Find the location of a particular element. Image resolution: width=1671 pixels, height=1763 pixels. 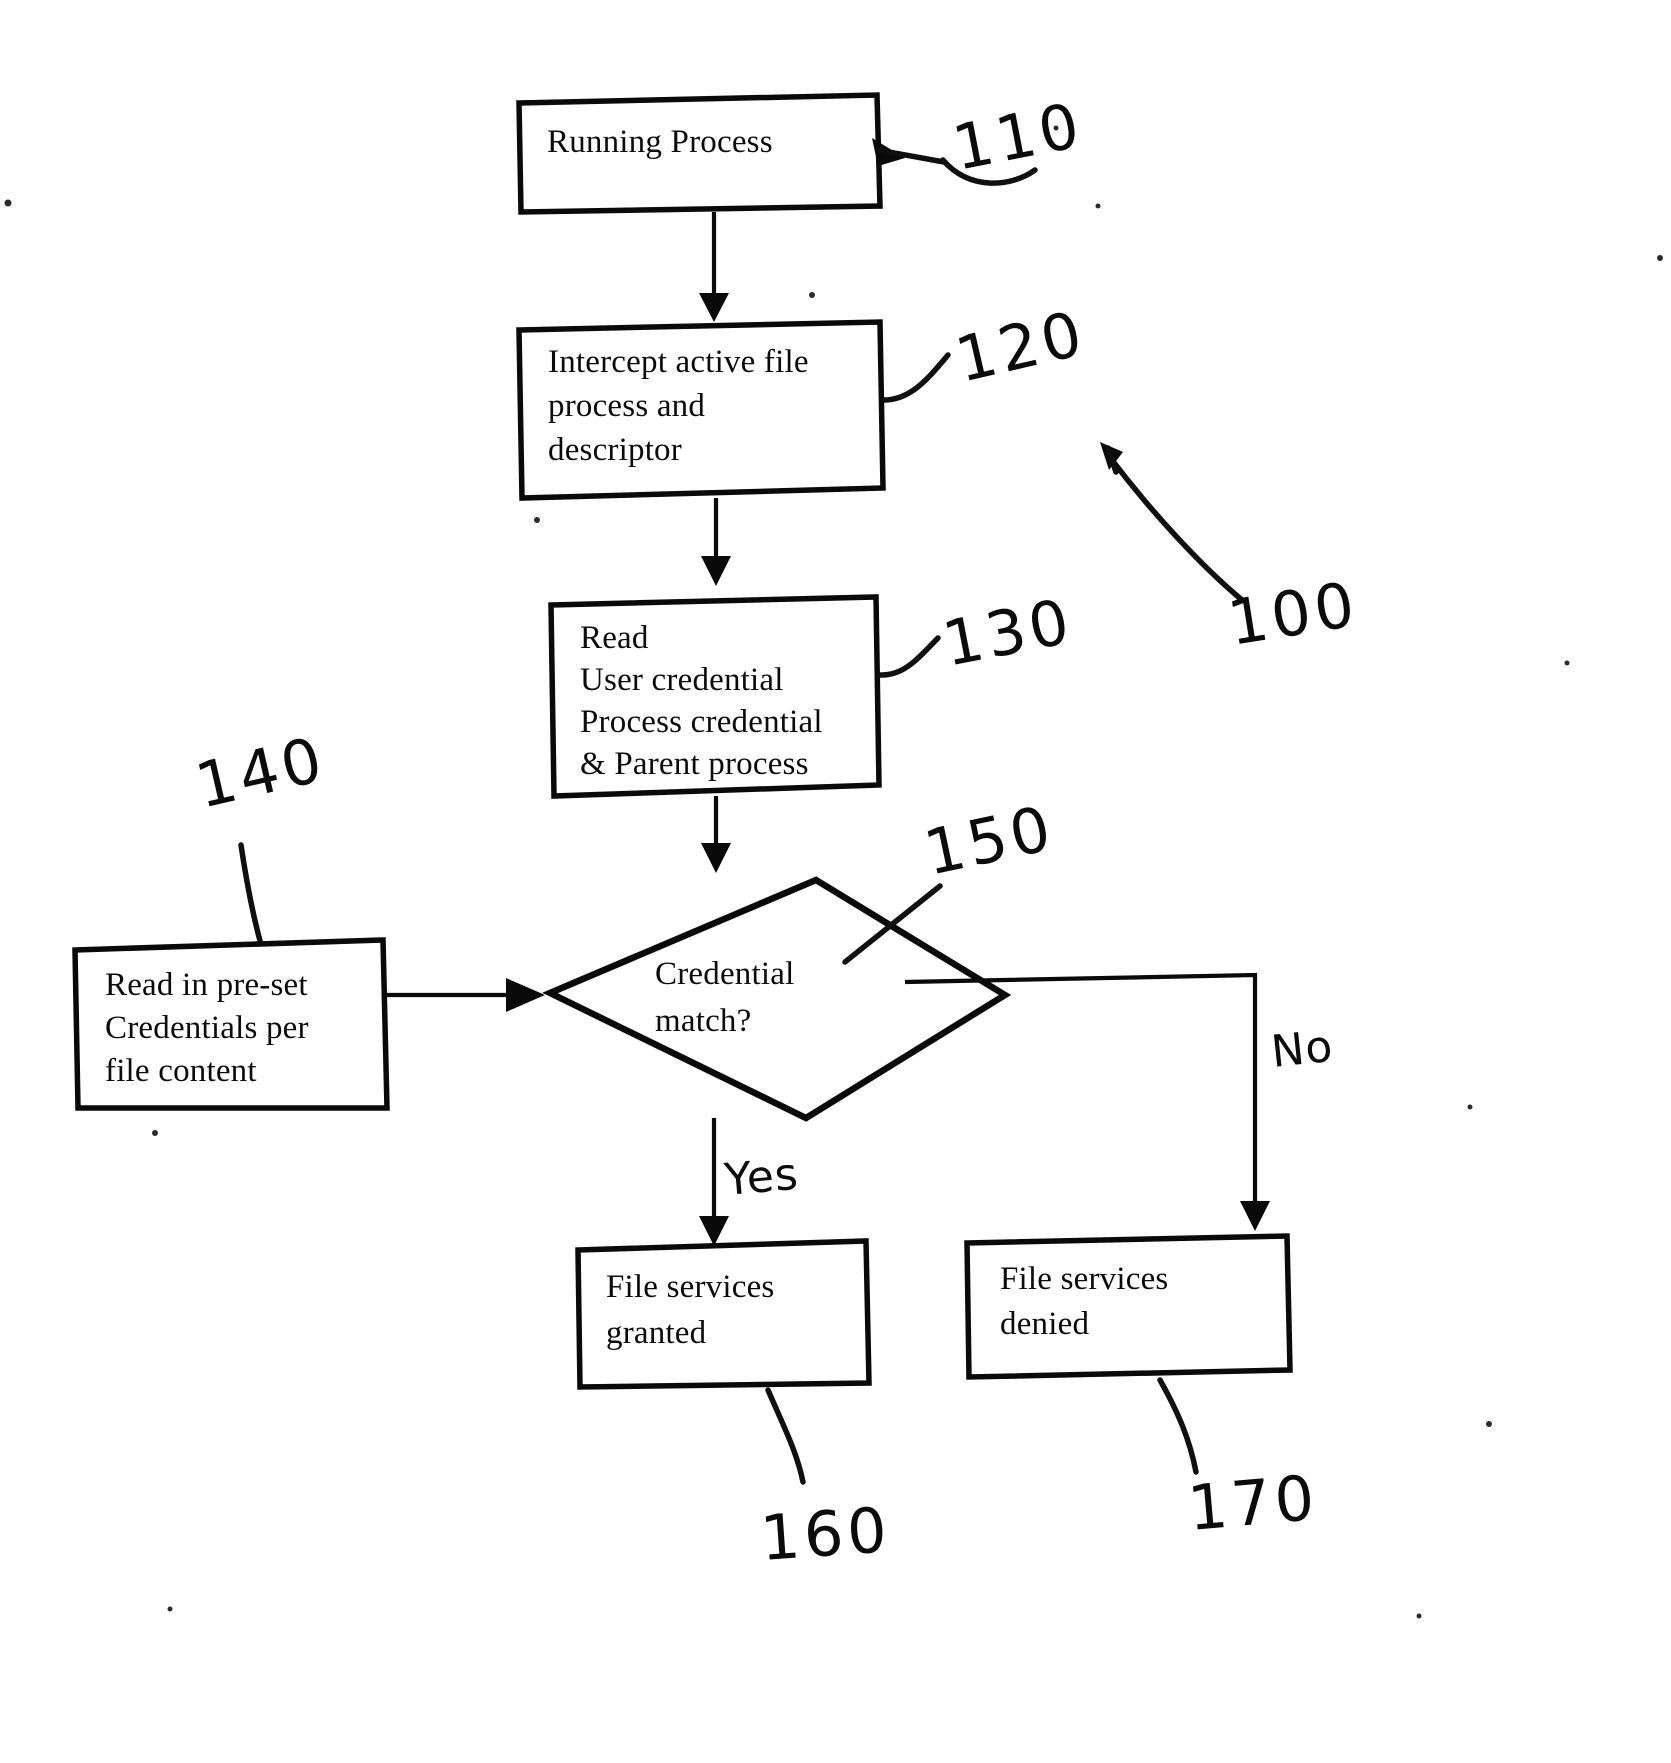

ref-numeral-160: 160 is located at coordinates (825, 1534).